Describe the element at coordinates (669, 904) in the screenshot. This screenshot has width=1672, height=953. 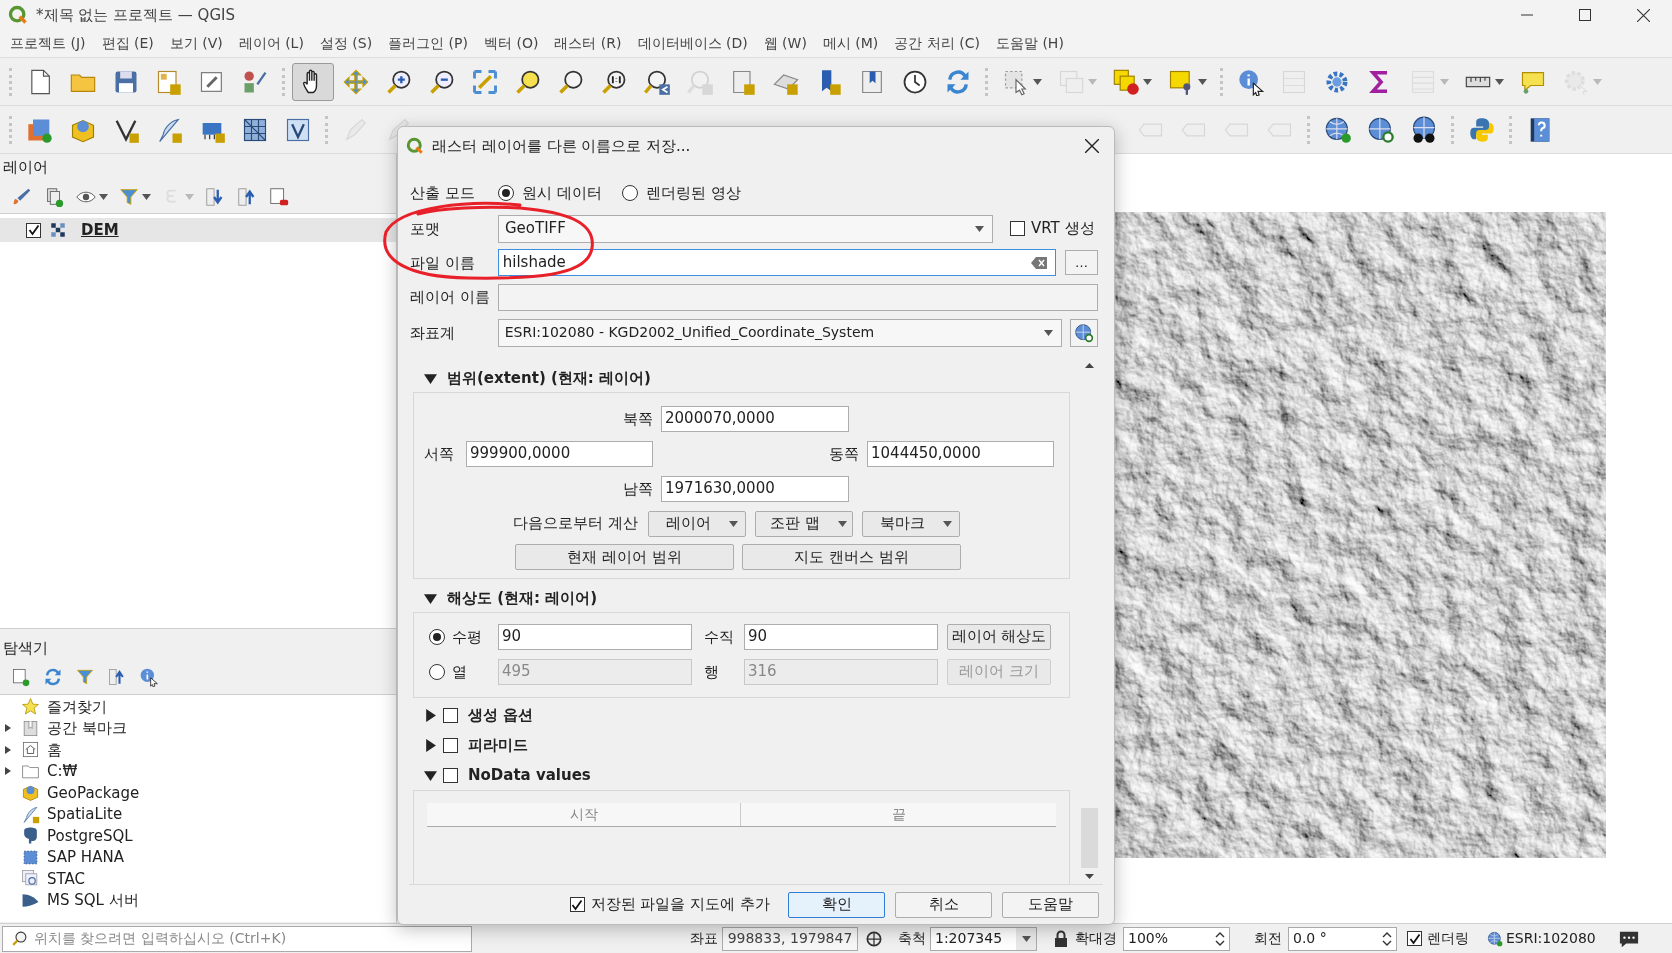
I see `add-to-map-option: 저장된 파일을 지도에 추가` at that location.